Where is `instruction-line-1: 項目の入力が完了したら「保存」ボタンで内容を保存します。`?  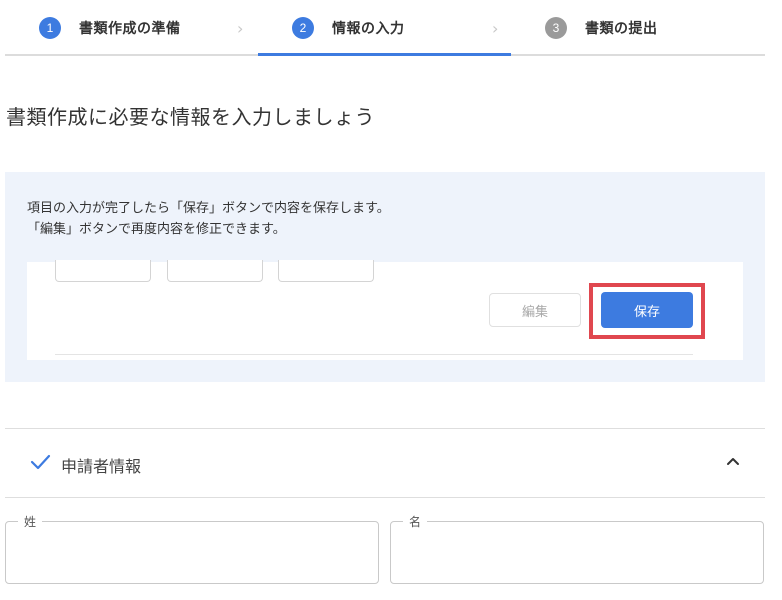 instruction-line-1: 項目の入力が完了したら「保存」ボタンで内容を保存します。 is located at coordinates (208, 208).